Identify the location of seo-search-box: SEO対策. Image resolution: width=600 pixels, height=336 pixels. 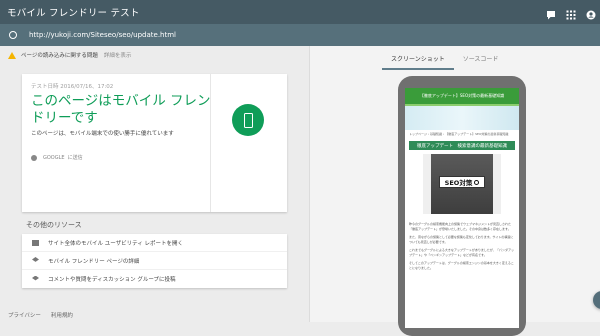
(462, 182).